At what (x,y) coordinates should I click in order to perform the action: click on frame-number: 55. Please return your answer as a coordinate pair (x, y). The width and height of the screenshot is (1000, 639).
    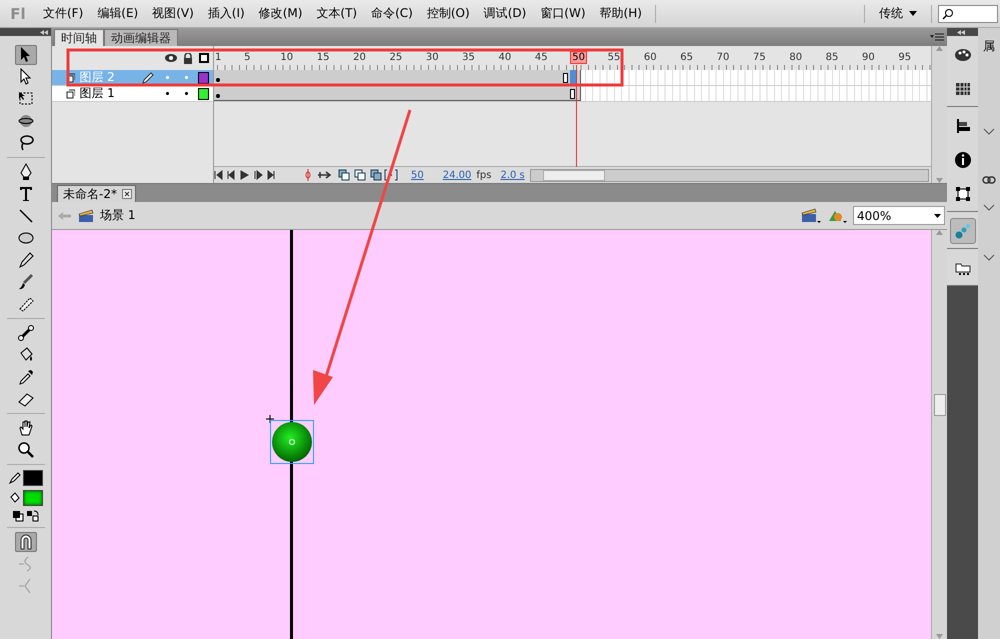
    Looking at the image, I should click on (614, 57).